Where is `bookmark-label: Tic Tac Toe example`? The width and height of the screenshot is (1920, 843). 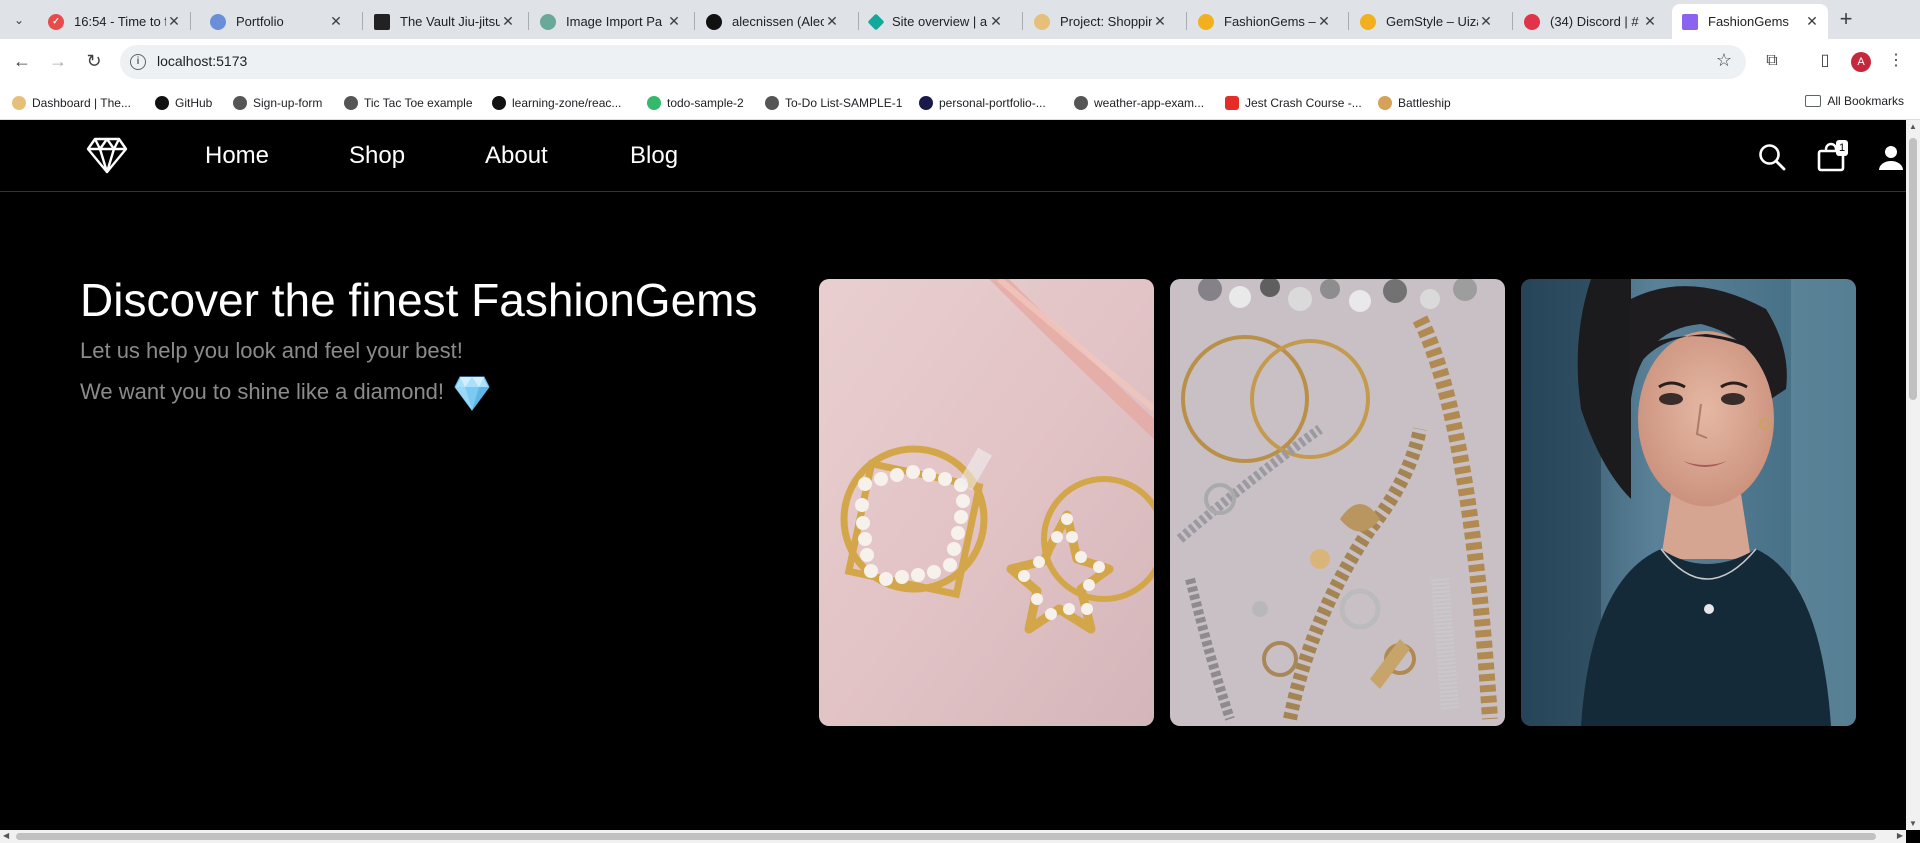 bookmark-label: Tic Tac Toe example is located at coordinates (418, 103).